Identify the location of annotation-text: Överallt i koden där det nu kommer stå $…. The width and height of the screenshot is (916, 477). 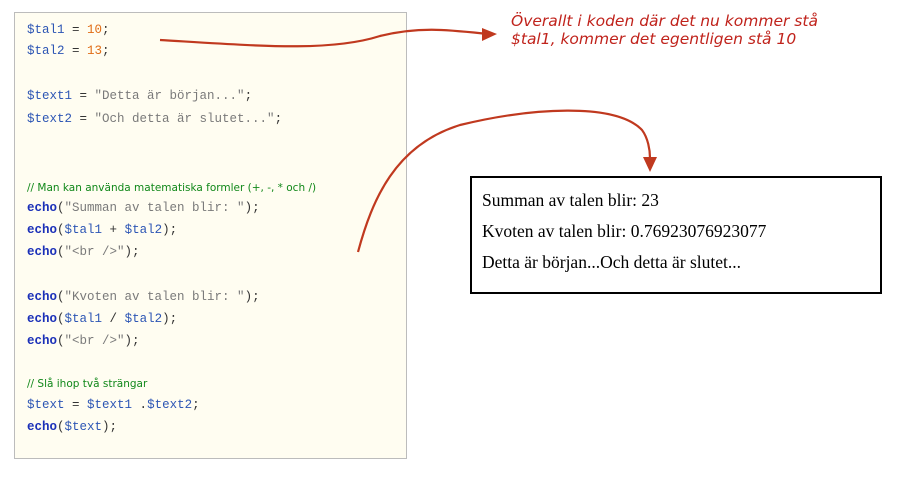
(664, 30).